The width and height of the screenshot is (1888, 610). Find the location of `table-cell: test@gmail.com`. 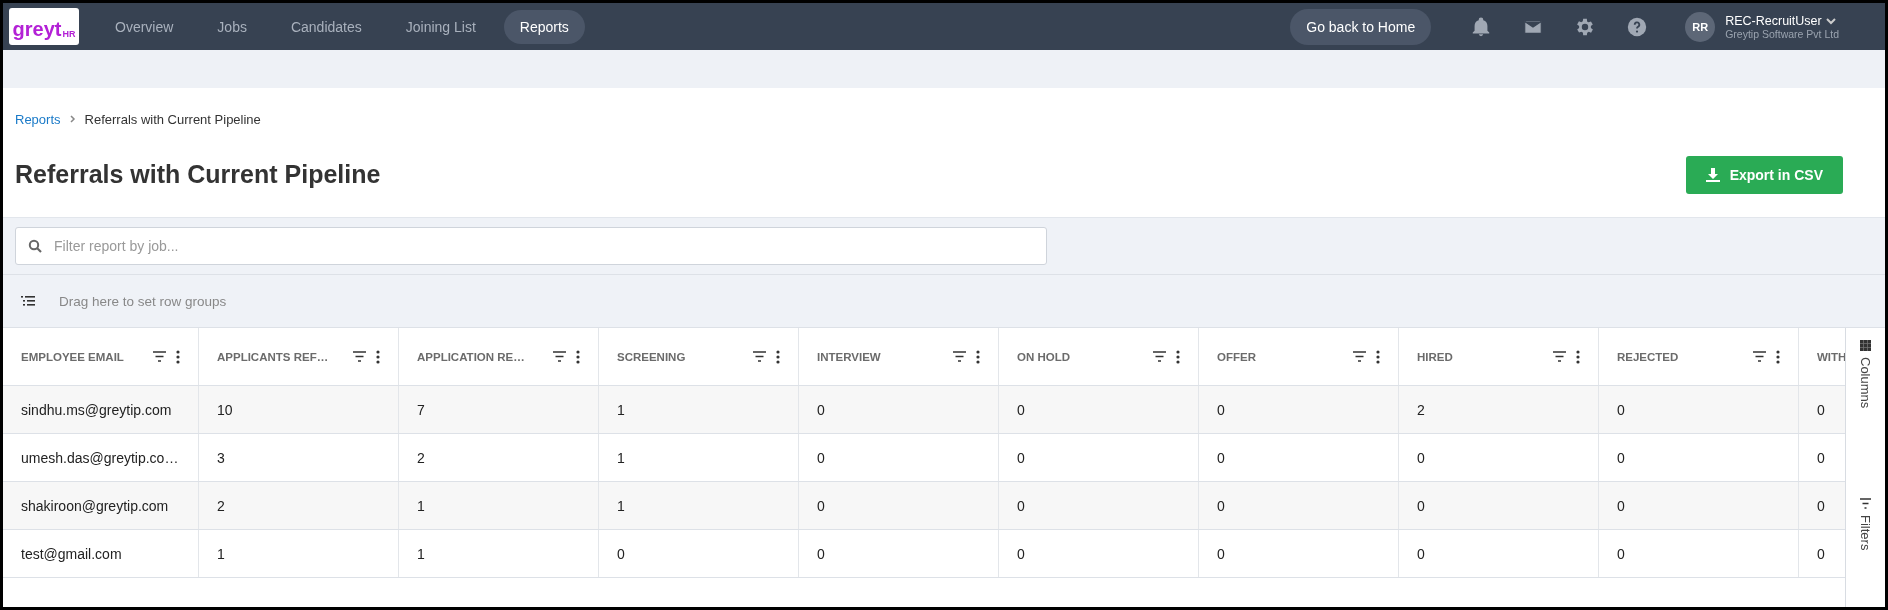

table-cell: test@gmail.com is located at coordinates (101, 553).